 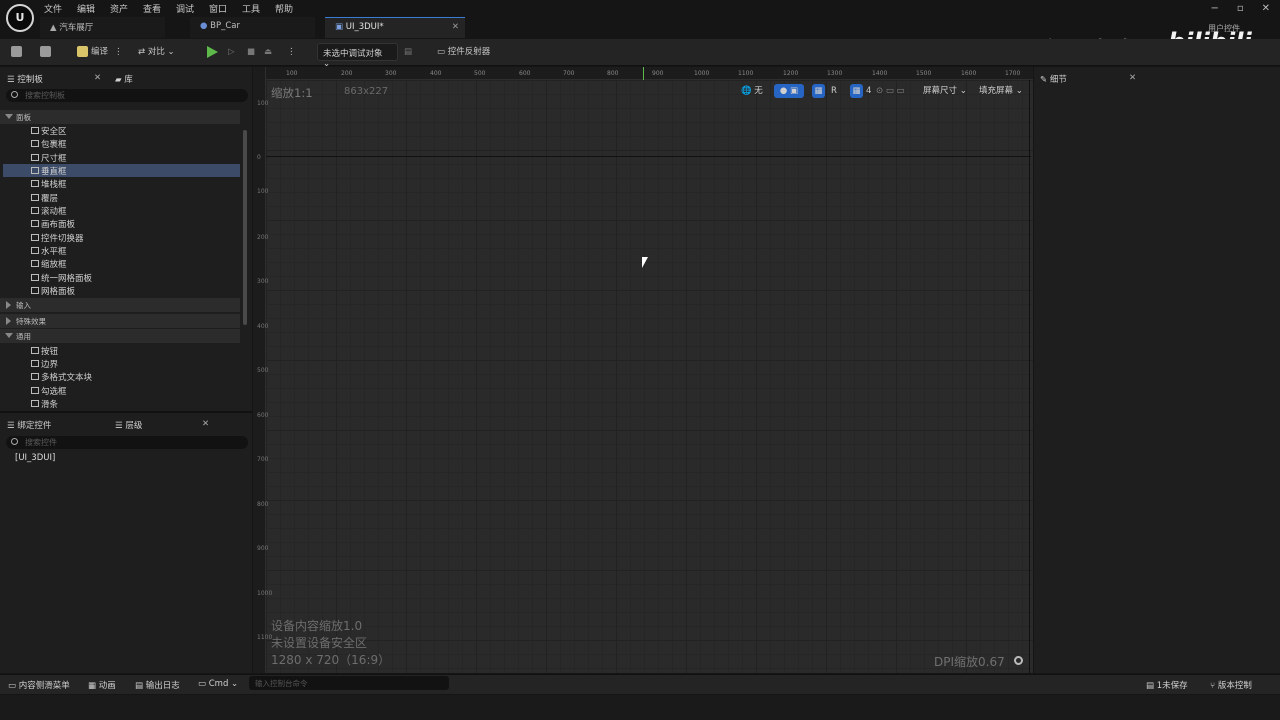 What do you see at coordinates (121, 157) in the screenshot?
I see `palette-item: 尺寸框` at bounding box center [121, 157].